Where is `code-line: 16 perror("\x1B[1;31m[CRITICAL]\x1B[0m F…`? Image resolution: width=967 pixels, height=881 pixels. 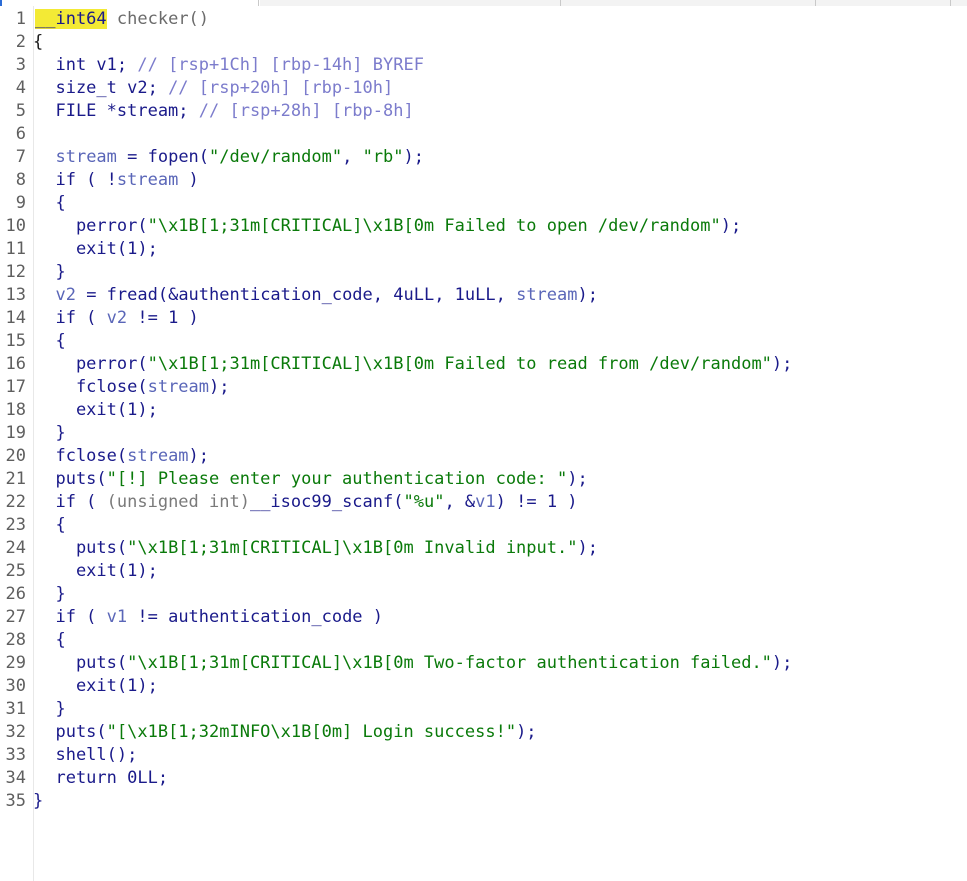 code-line: 16 perror("\x1B[1;31m[CRITICAL]\x1B[0m F… is located at coordinates (483, 364).